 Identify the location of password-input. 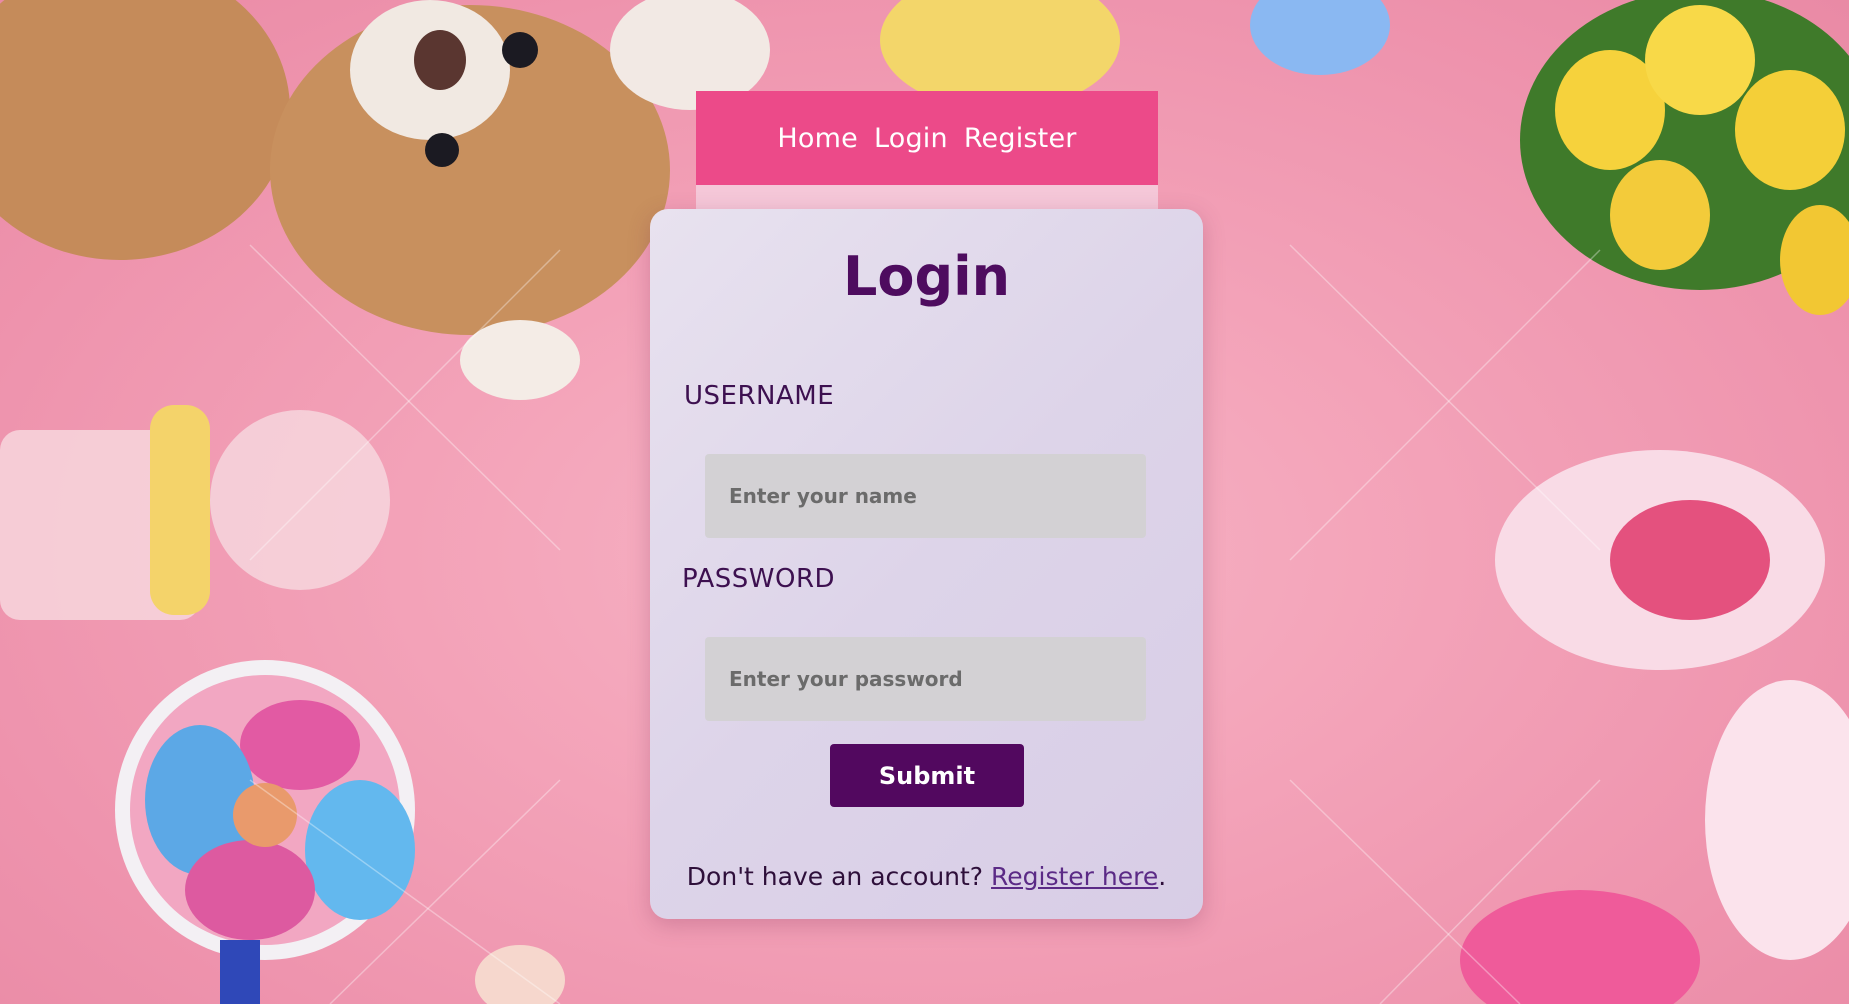
(925, 679).